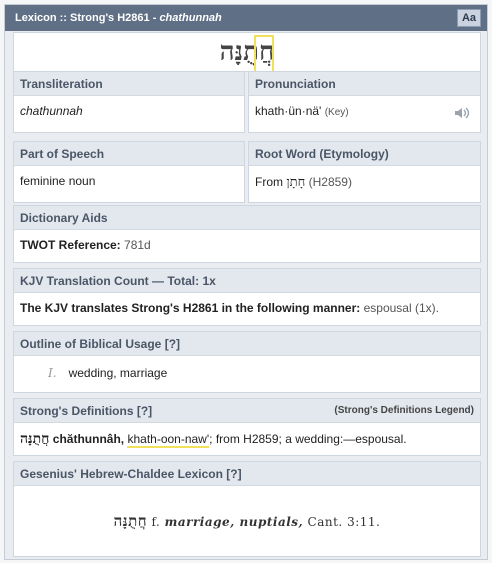  I want to click on transliteration-value: chathunnah, so click(51, 111).